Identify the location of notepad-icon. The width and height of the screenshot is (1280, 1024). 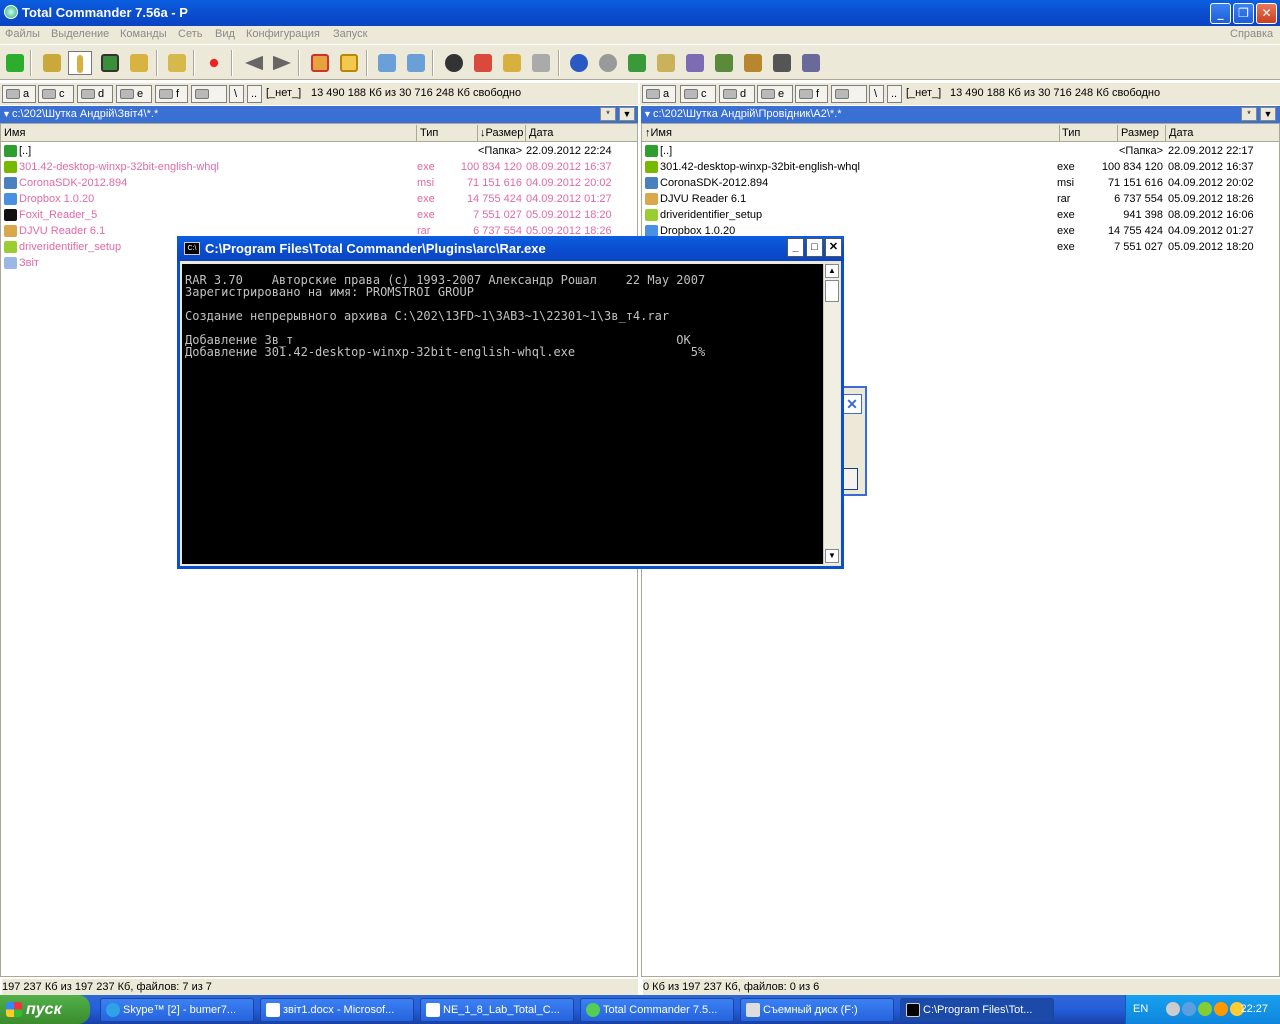
(666, 63).